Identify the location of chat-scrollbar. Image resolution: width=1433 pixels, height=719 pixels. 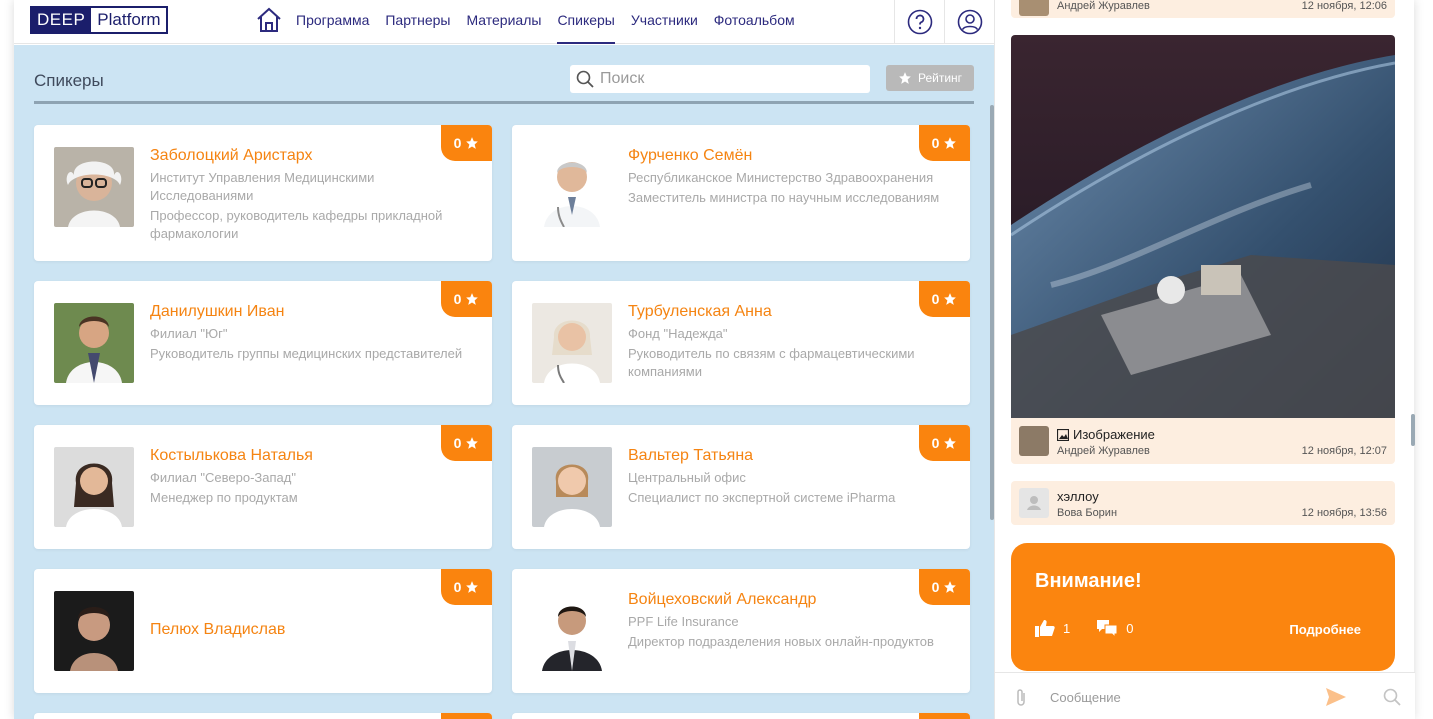
(1413, 430).